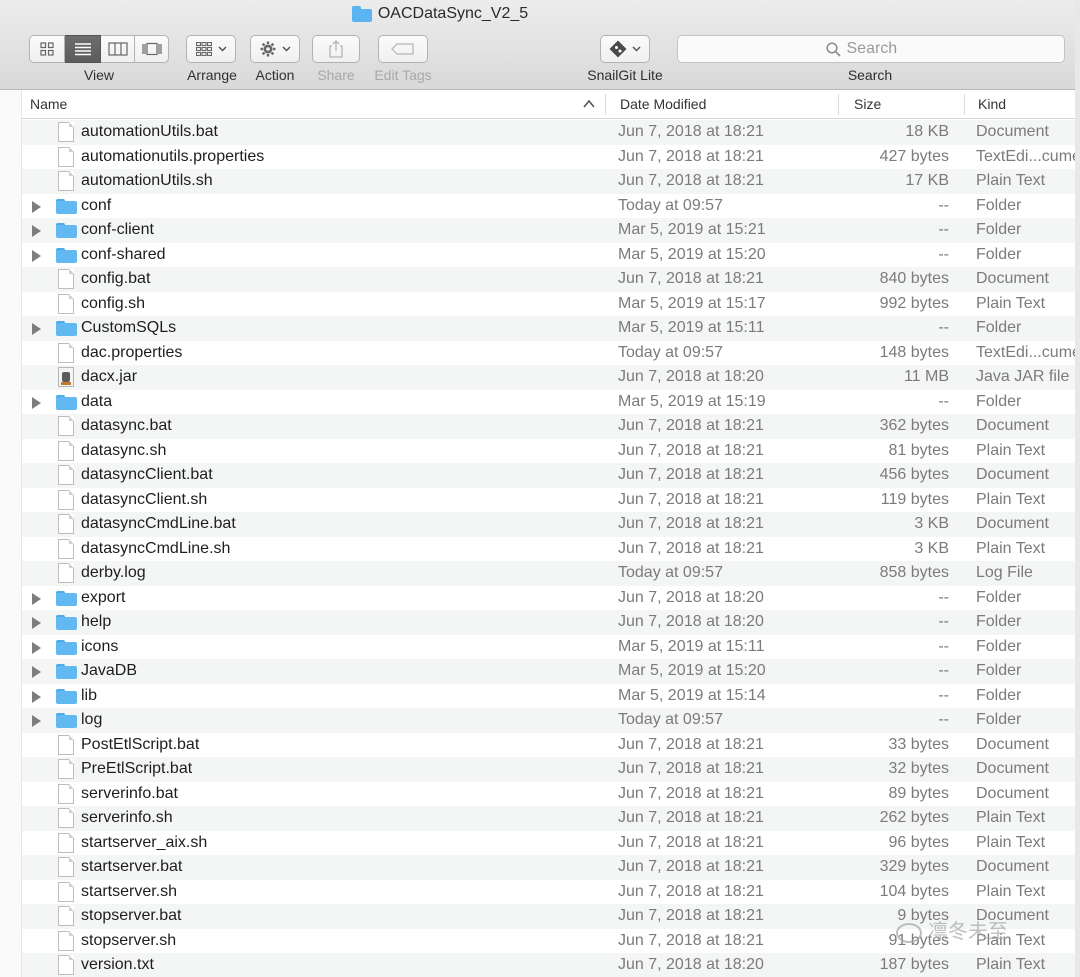 The image size is (1080, 977). I want to click on file-size: 32 bytes, so click(918, 768).